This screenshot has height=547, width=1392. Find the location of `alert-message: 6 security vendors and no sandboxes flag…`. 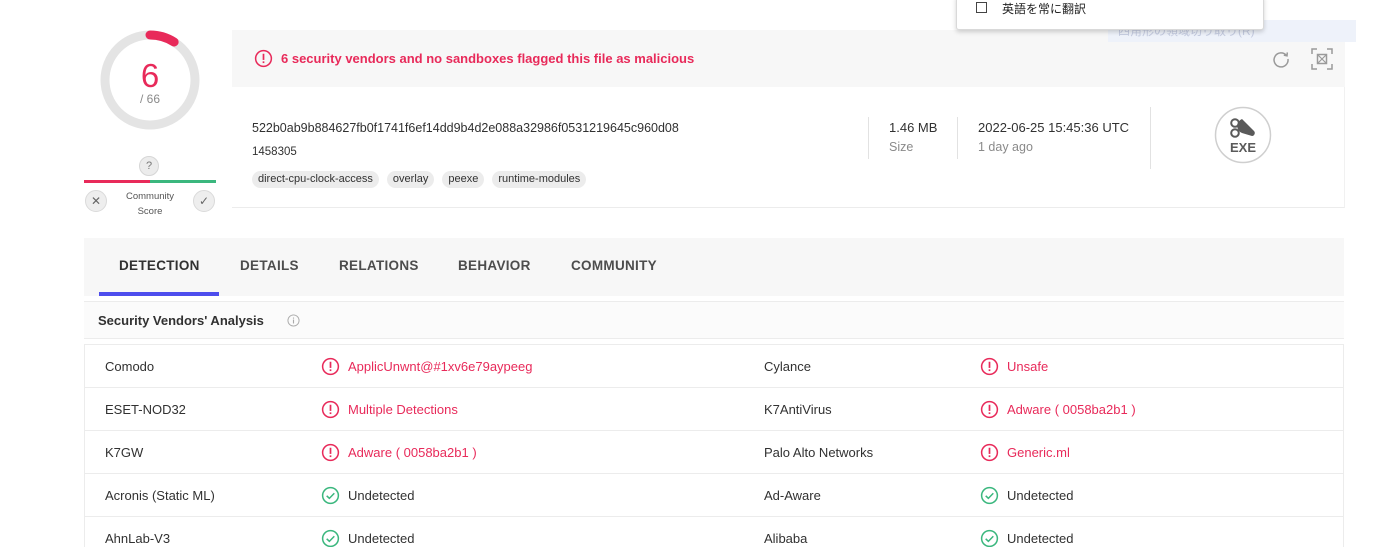

alert-message: 6 security vendors and no sandboxes flag… is located at coordinates (488, 58).